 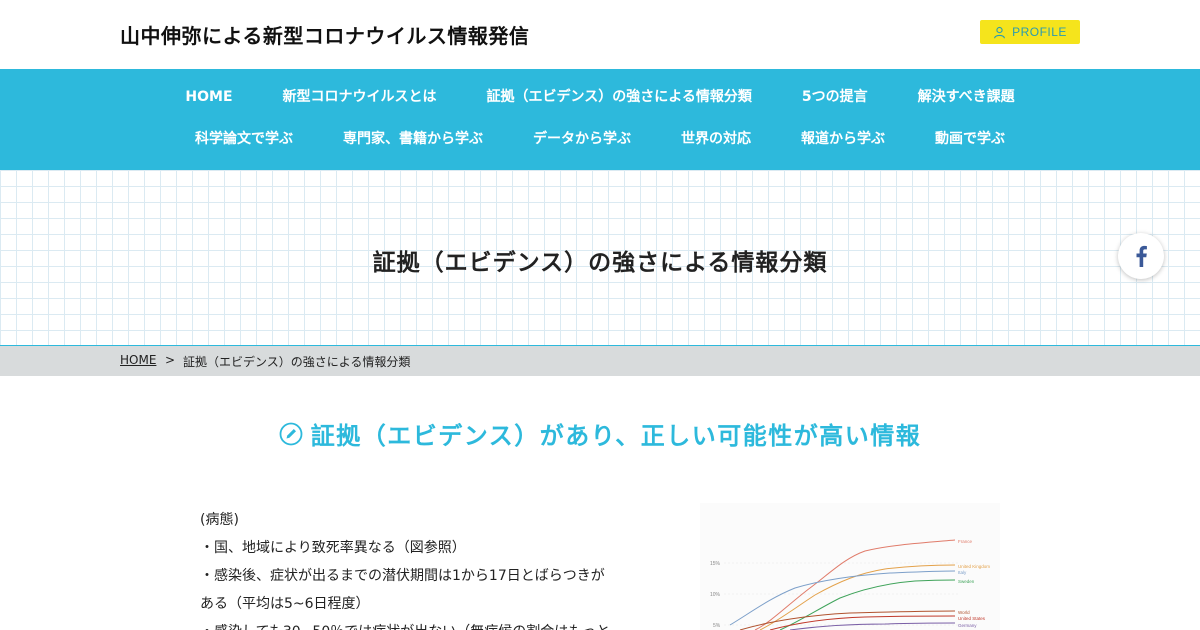 I want to click on series-line-italy, so click(x=842, y=598).